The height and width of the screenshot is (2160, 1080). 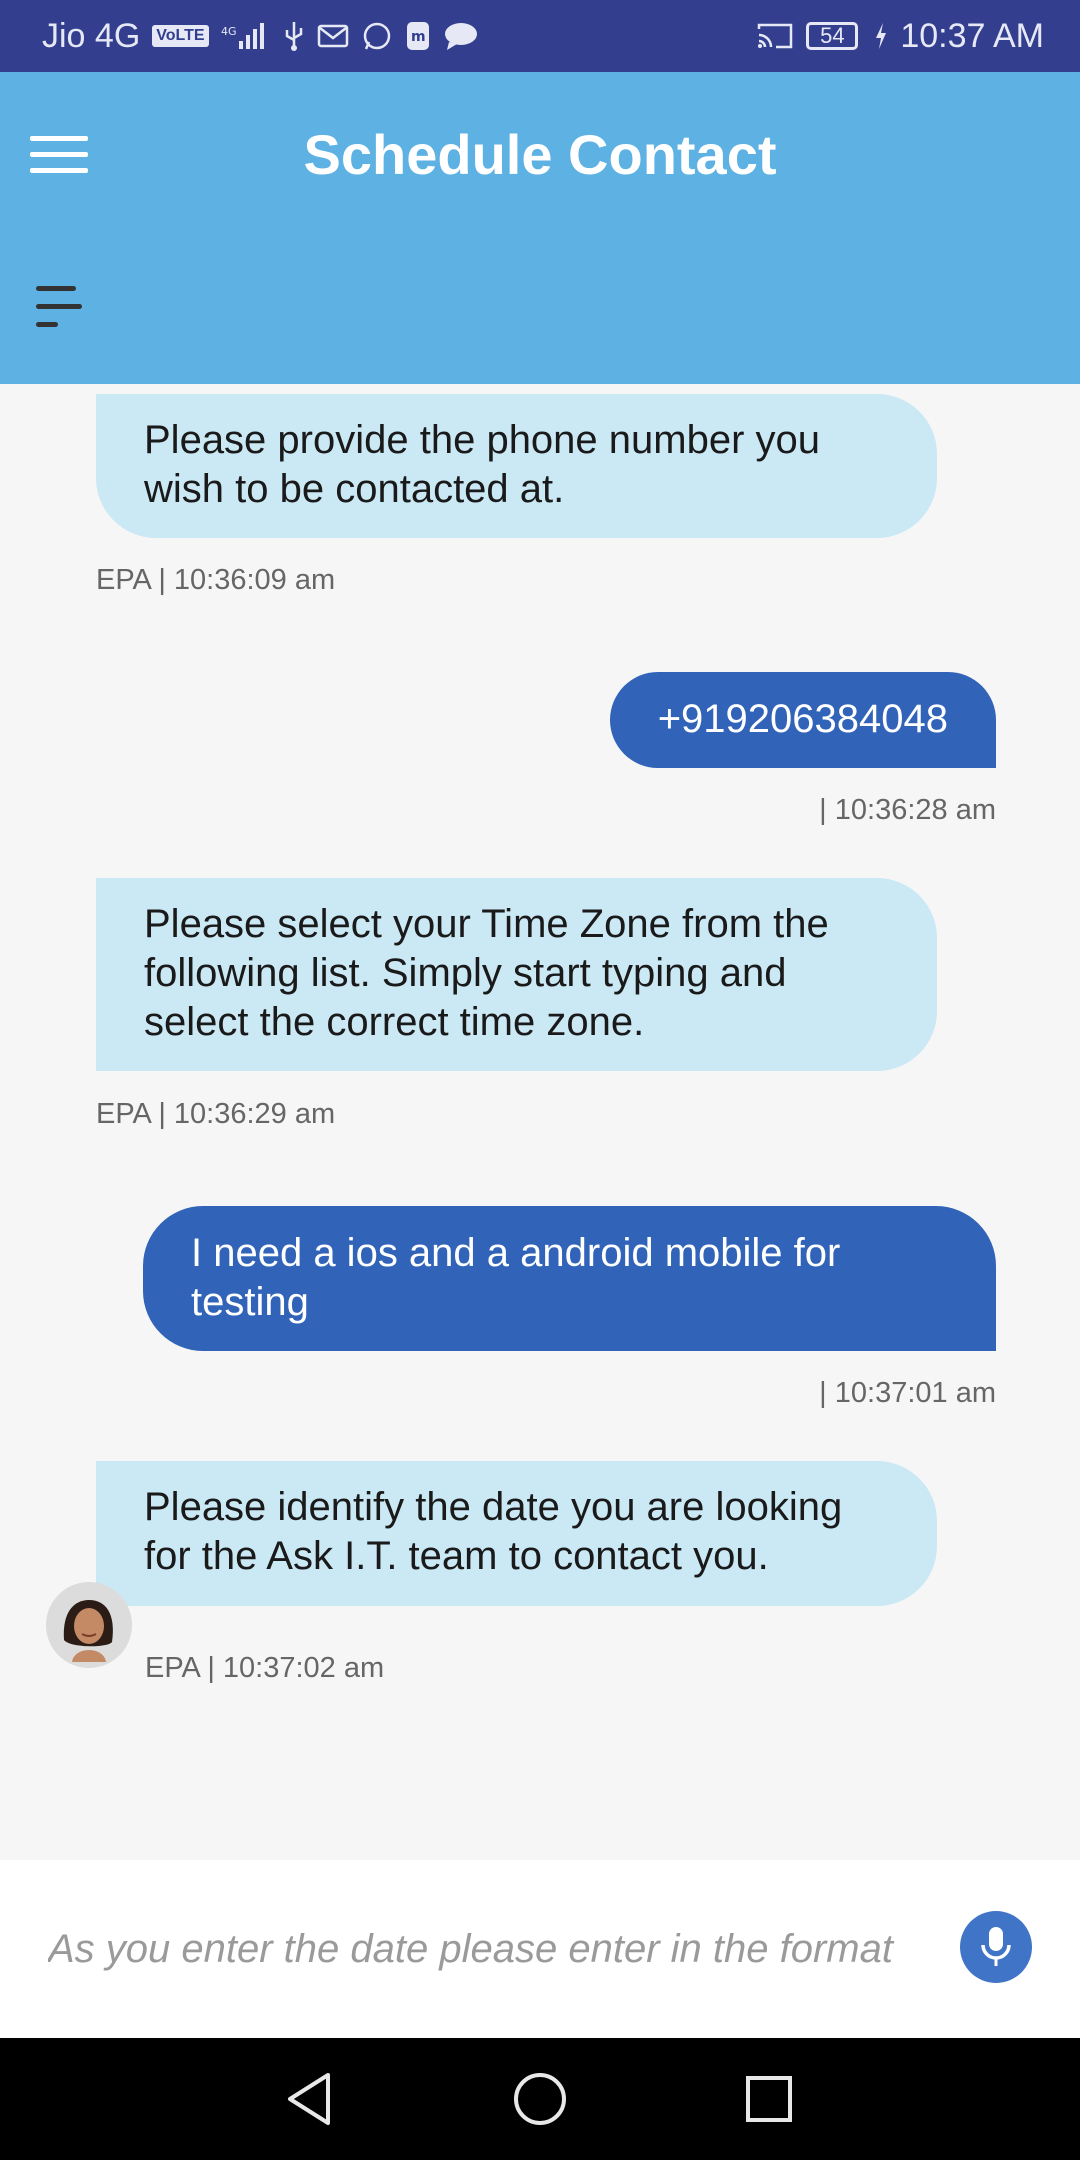 I want to click on back-icon, so click(x=309, y=2099).